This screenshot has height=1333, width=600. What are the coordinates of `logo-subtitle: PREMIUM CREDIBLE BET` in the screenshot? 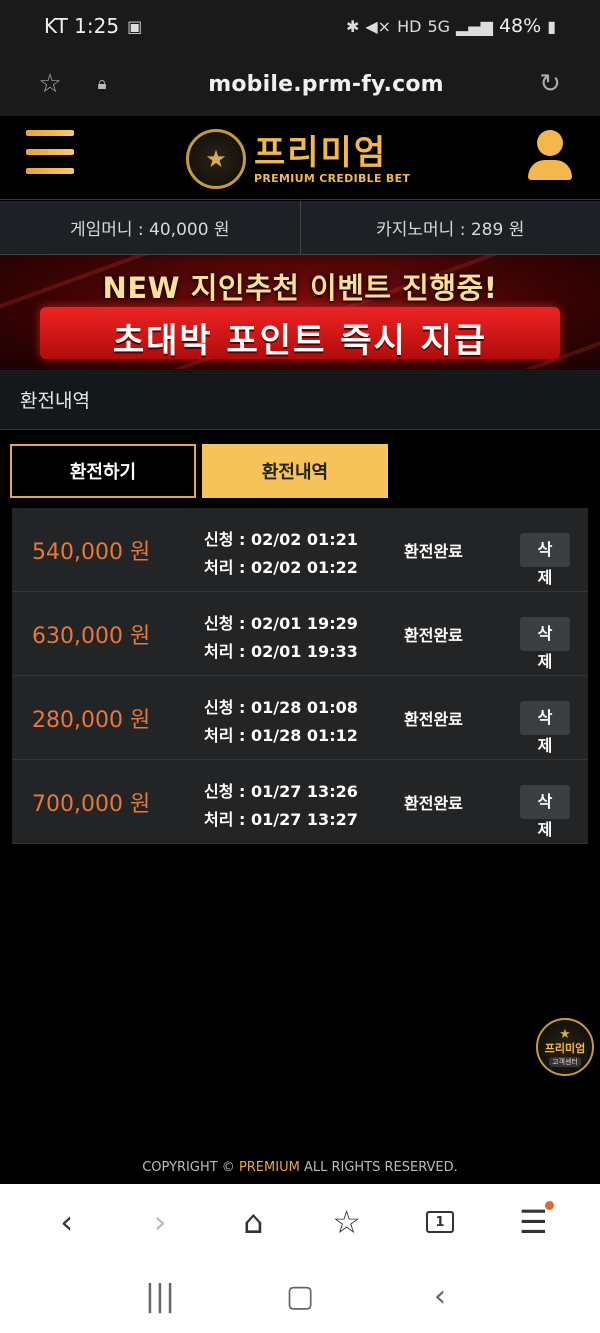 It's located at (332, 178).